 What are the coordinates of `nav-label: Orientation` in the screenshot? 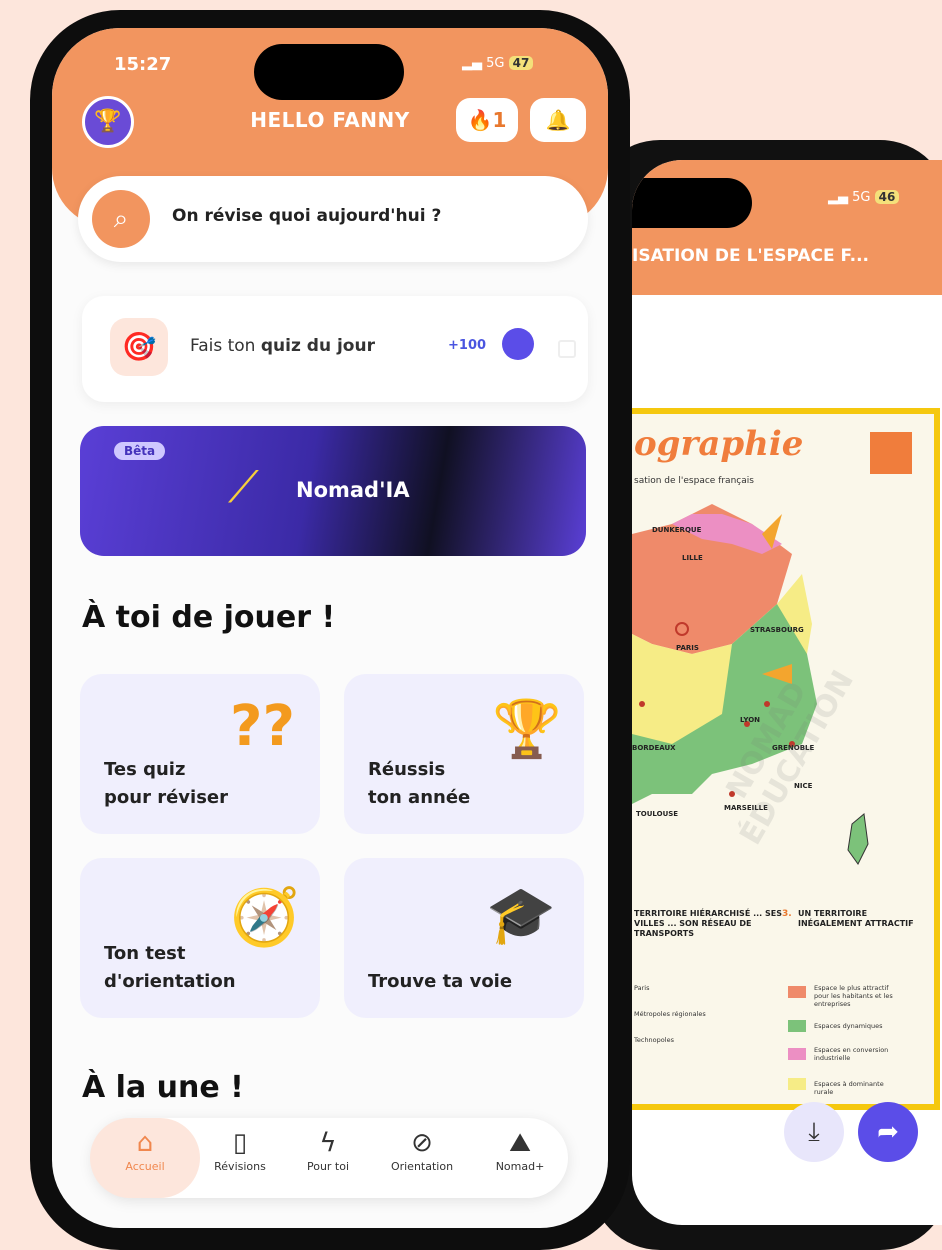 It's located at (422, 1166).